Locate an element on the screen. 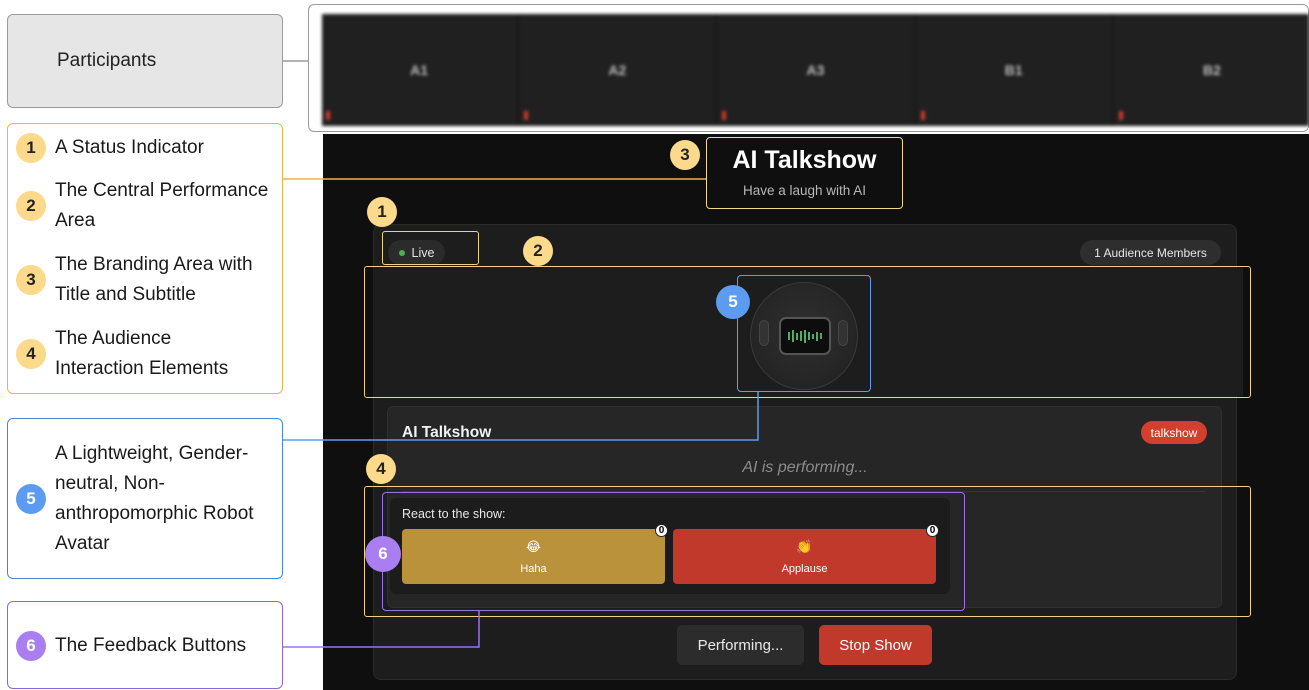 The width and height of the screenshot is (1309, 690). robot-face-screen is located at coordinates (805, 336).